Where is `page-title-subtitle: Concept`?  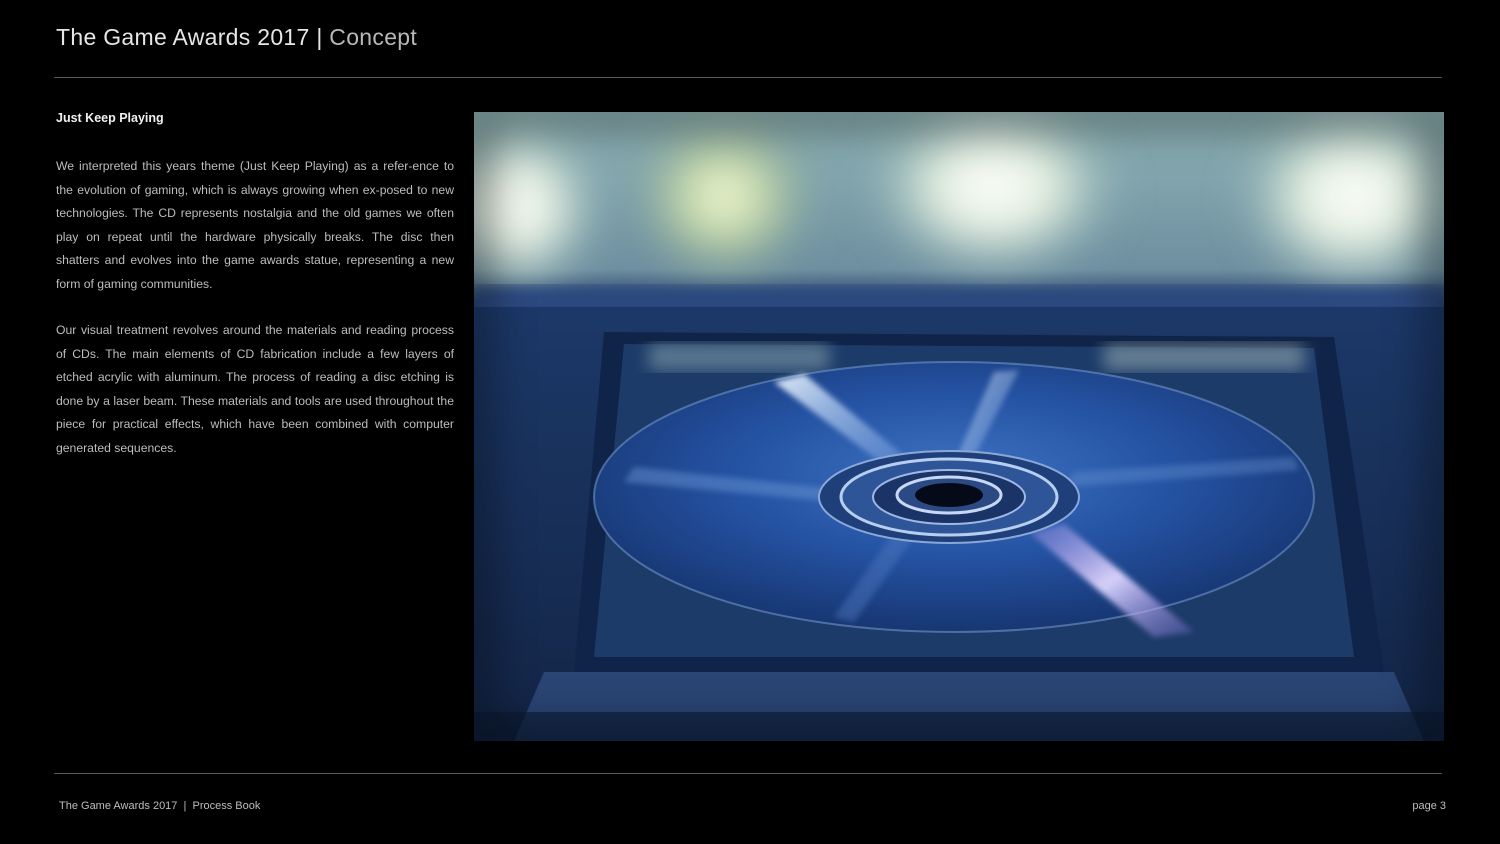
page-title-subtitle: Concept is located at coordinates (373, 37).